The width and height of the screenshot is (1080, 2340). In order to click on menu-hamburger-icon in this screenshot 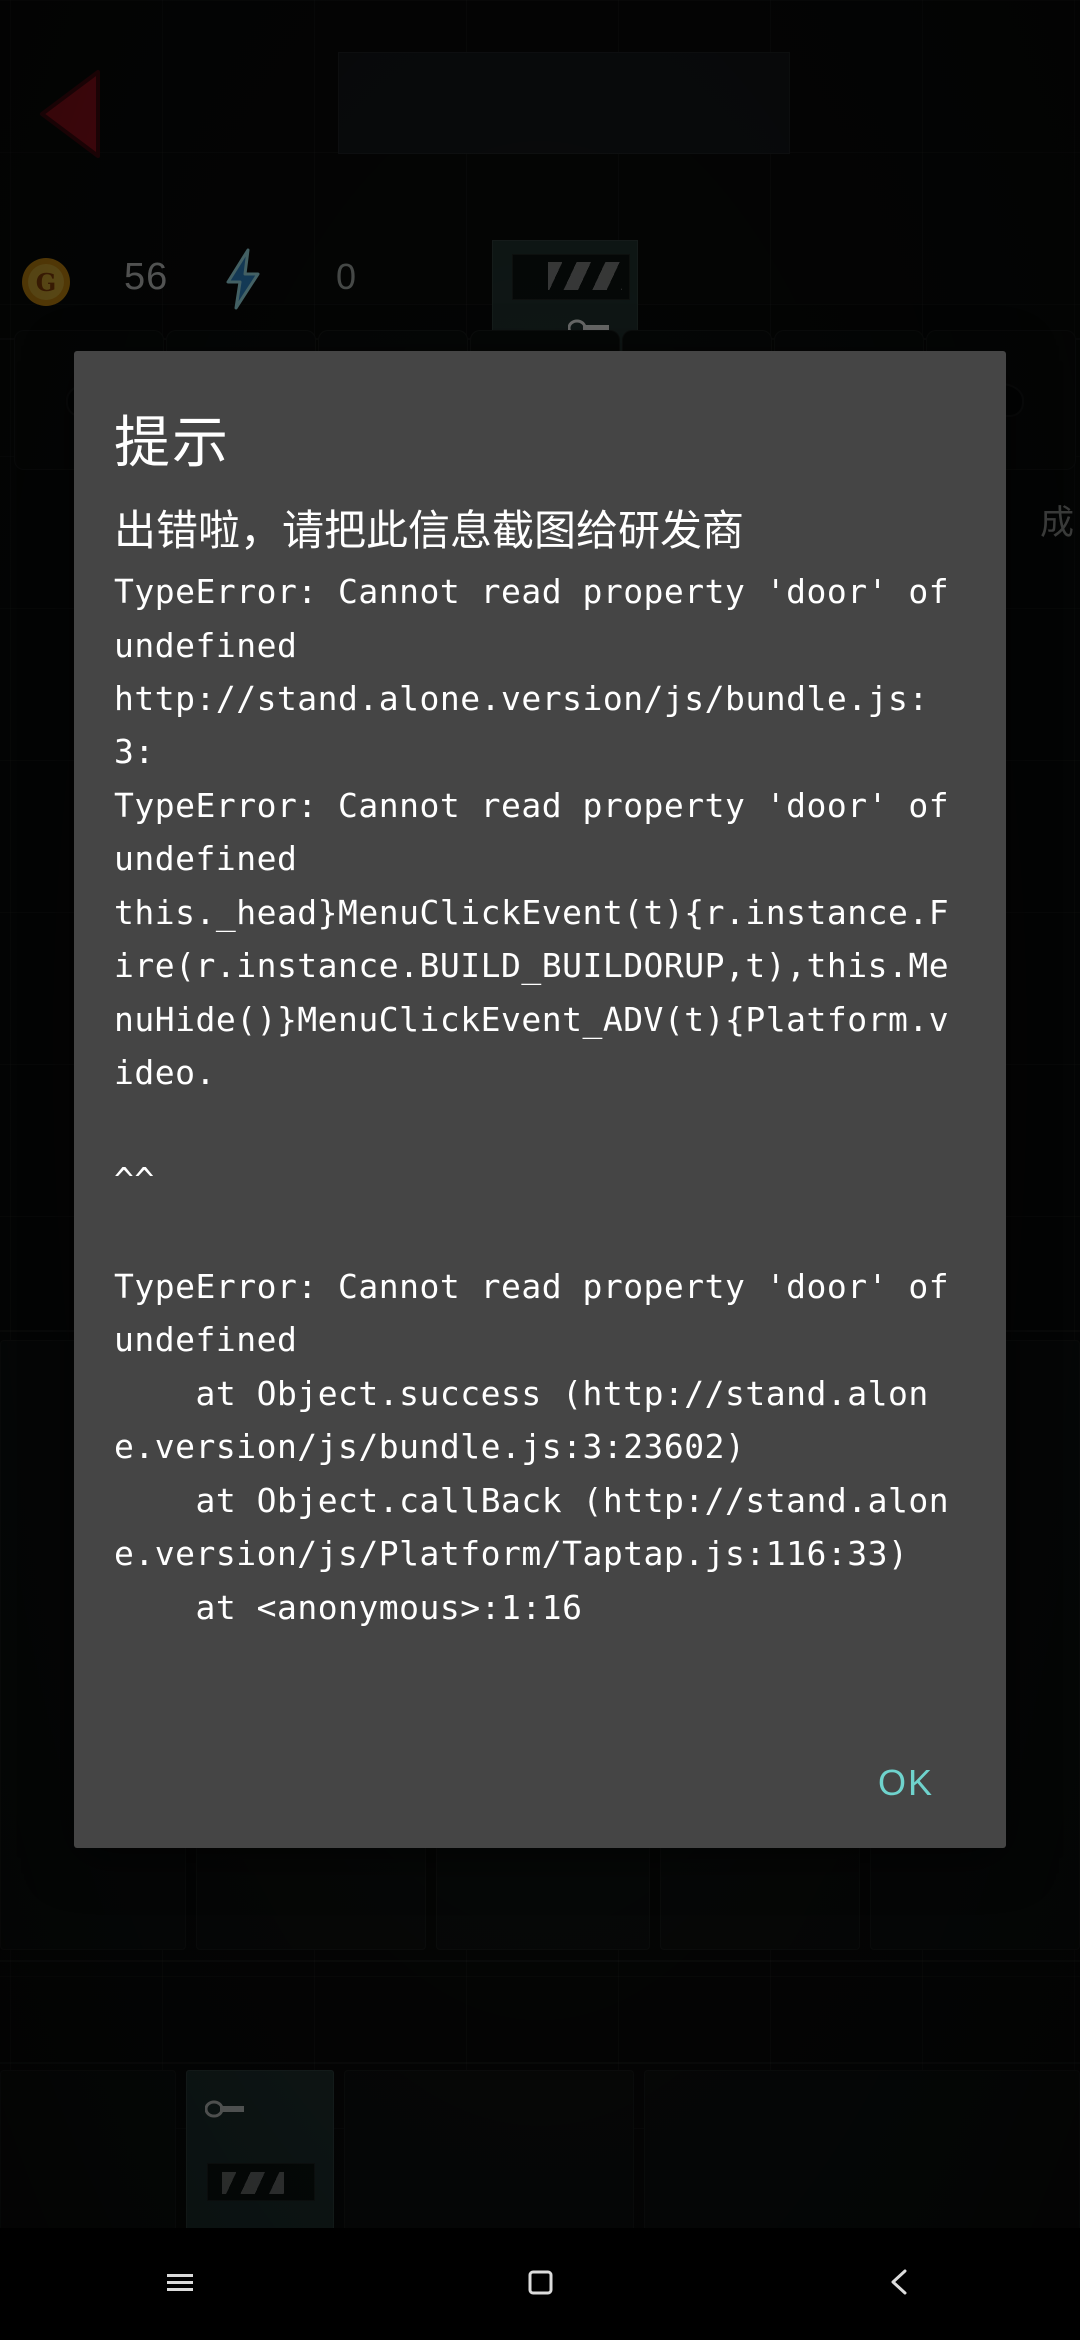, I will do `click(180, 2284)`.